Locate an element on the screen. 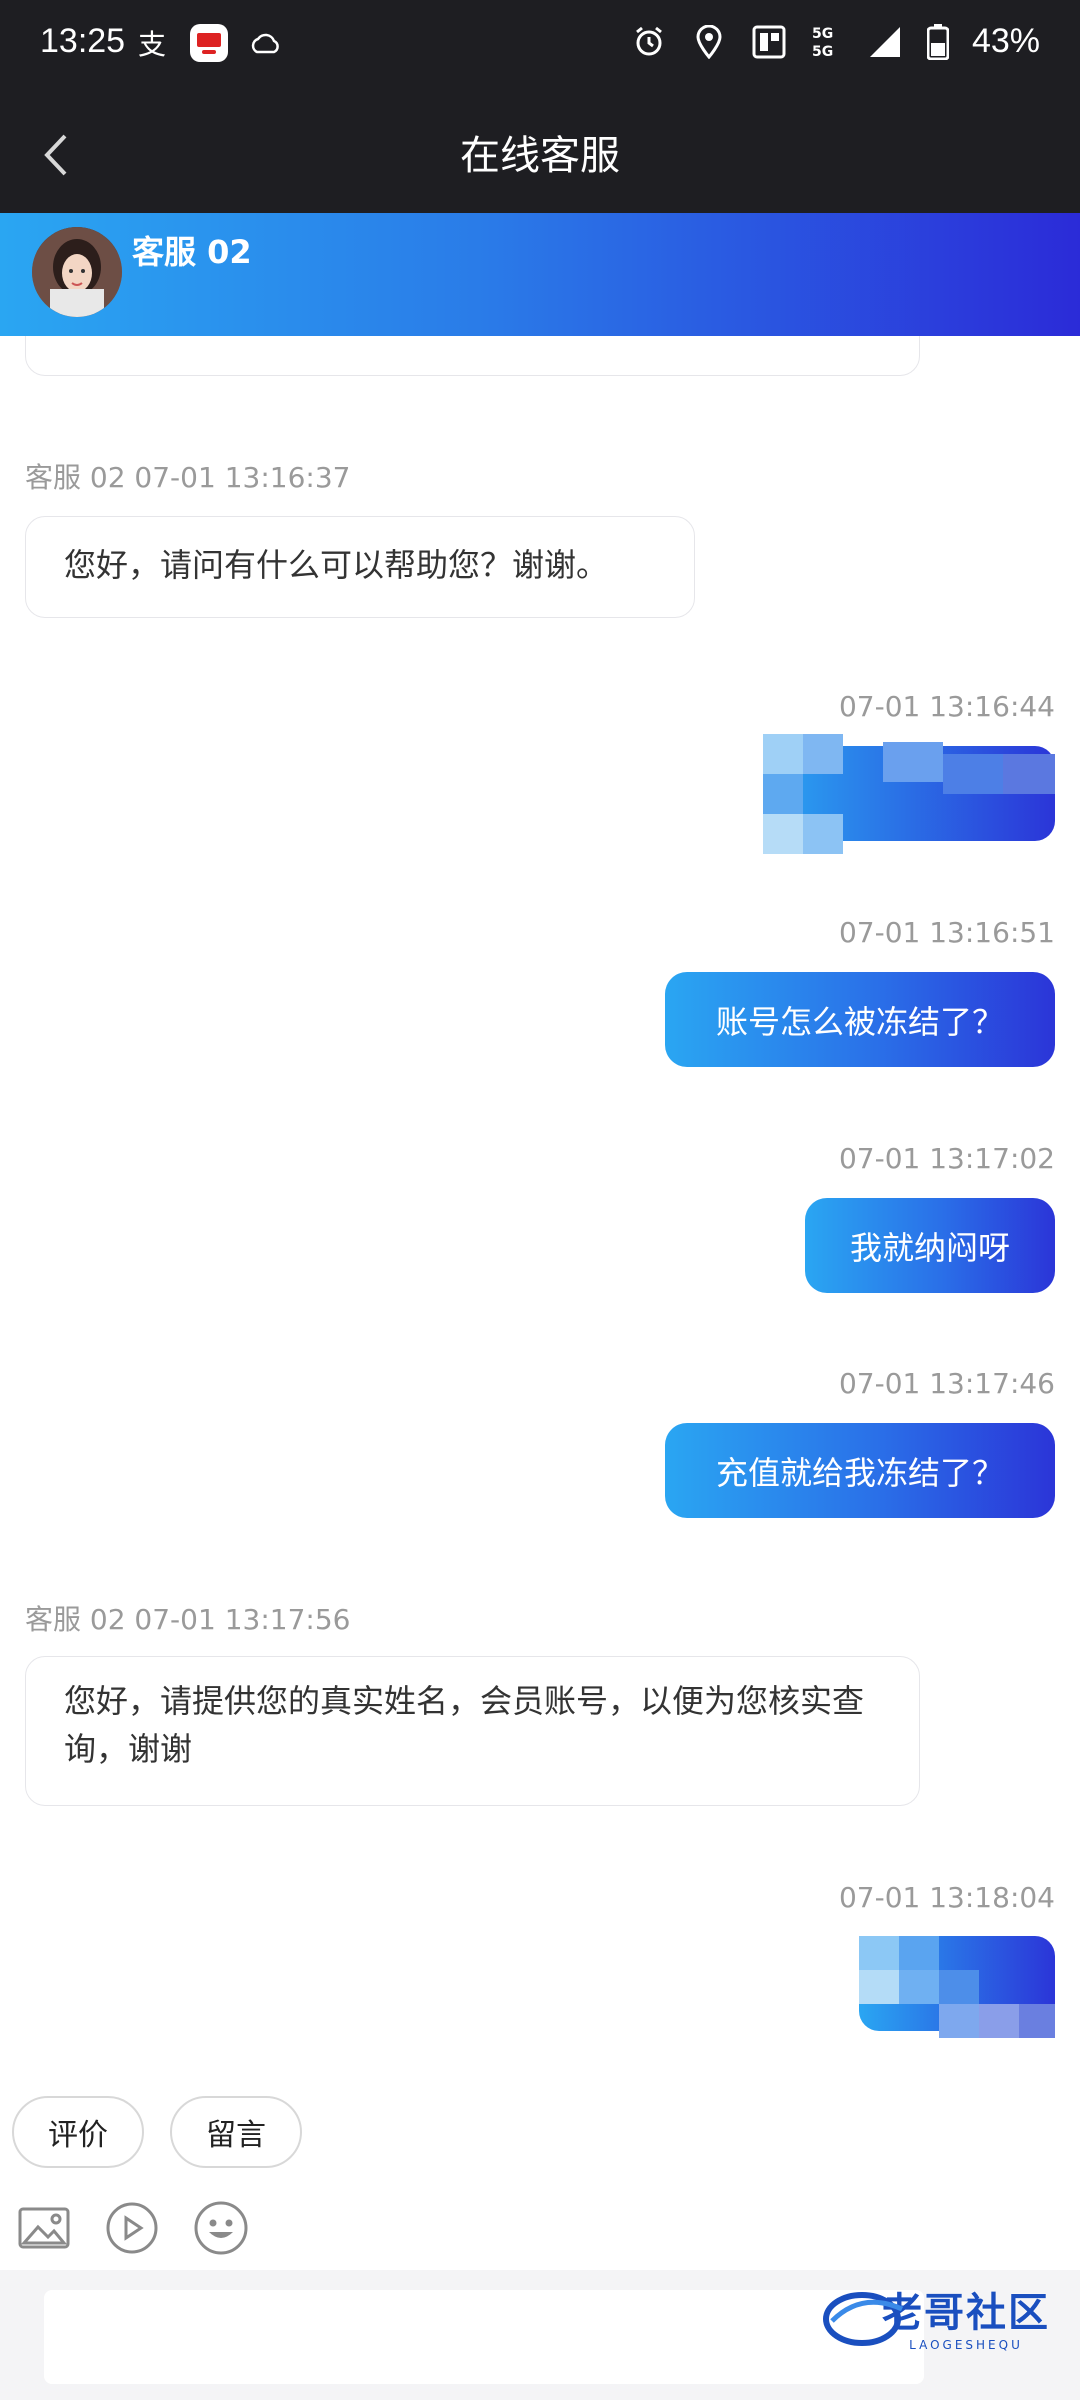  app-badge-icon is located at coordinates (209, 43).